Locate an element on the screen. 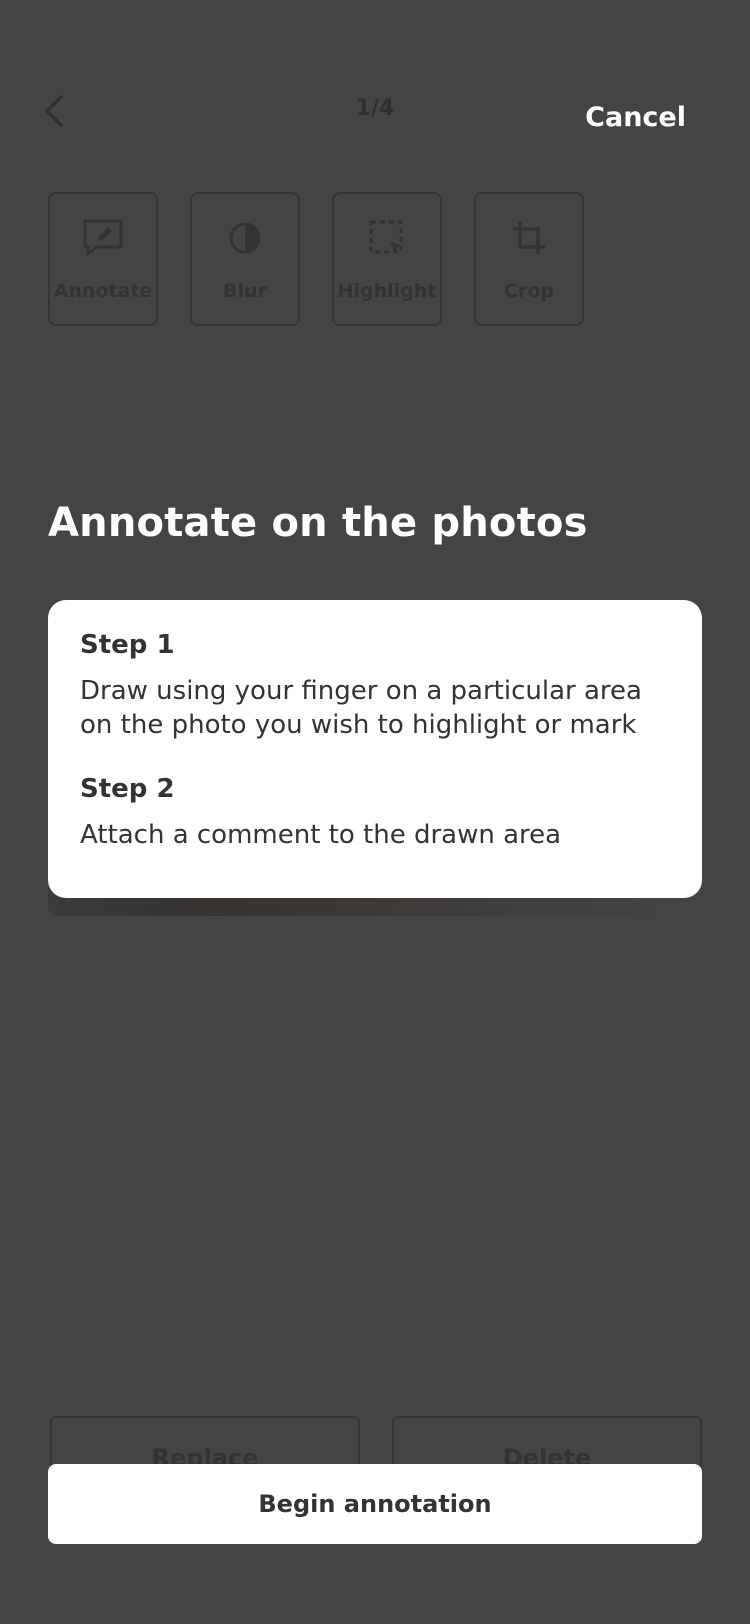  tools-row: Annotate Blur Highlight Crop is located at coordinates (316, 259).